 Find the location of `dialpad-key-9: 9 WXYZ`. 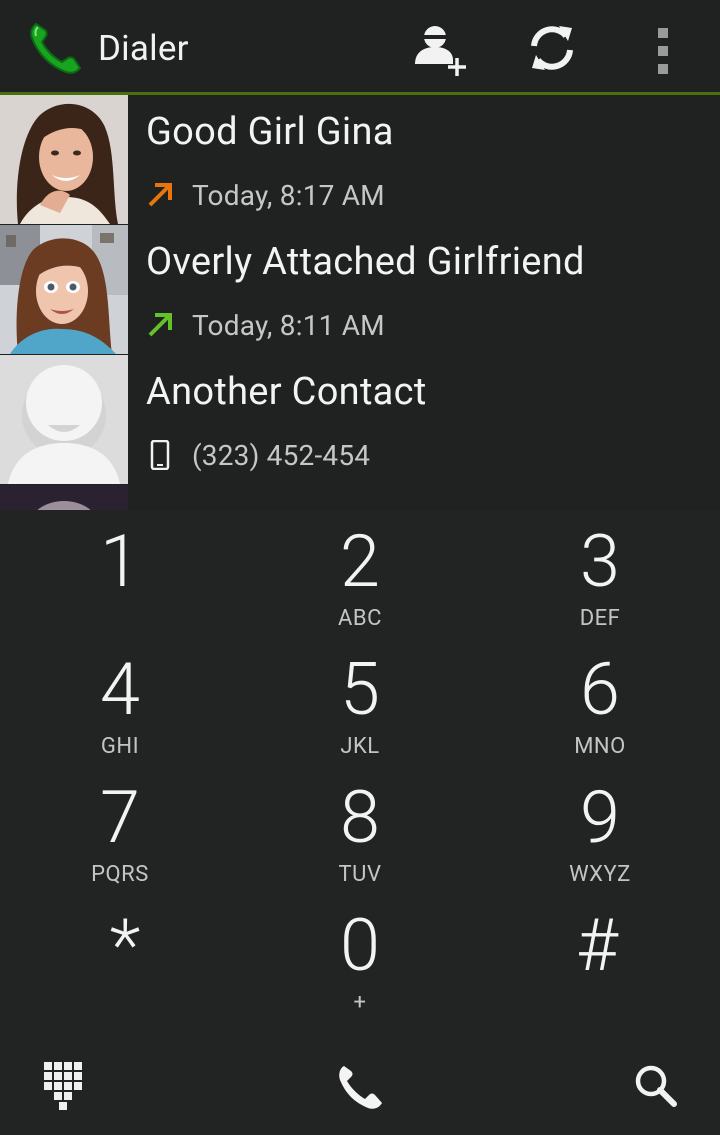

dialpad-key-9: 9 WXYZ is located at coordinates (600, 830).